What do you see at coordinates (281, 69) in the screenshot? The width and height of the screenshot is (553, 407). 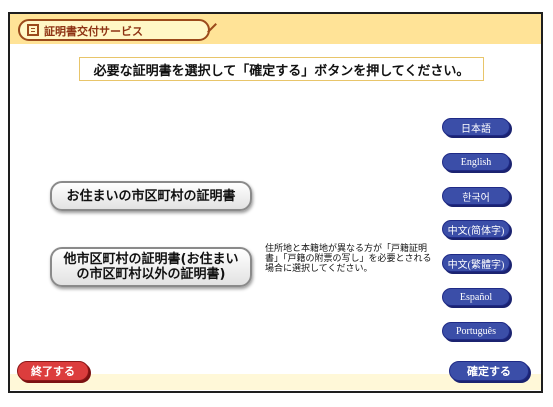 I see `instruction-box: 必要な証明書を選択して「確定する」ボタンを押してください。` at bounding box center [281, 69].